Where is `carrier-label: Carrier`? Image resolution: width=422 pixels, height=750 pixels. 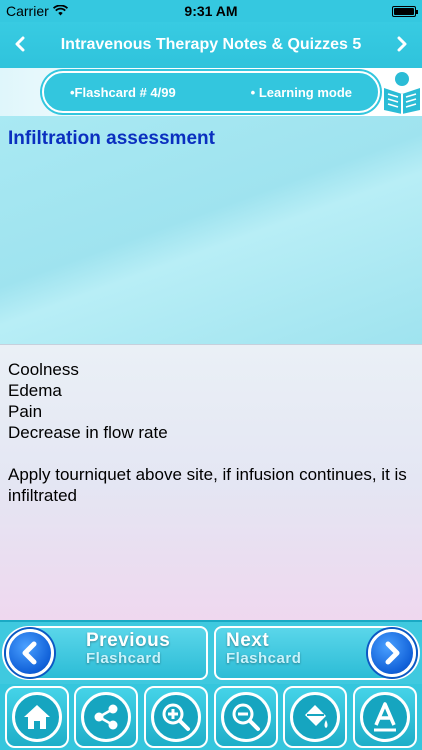
carrier-label: Carrier is located at coordinates (27, 11).